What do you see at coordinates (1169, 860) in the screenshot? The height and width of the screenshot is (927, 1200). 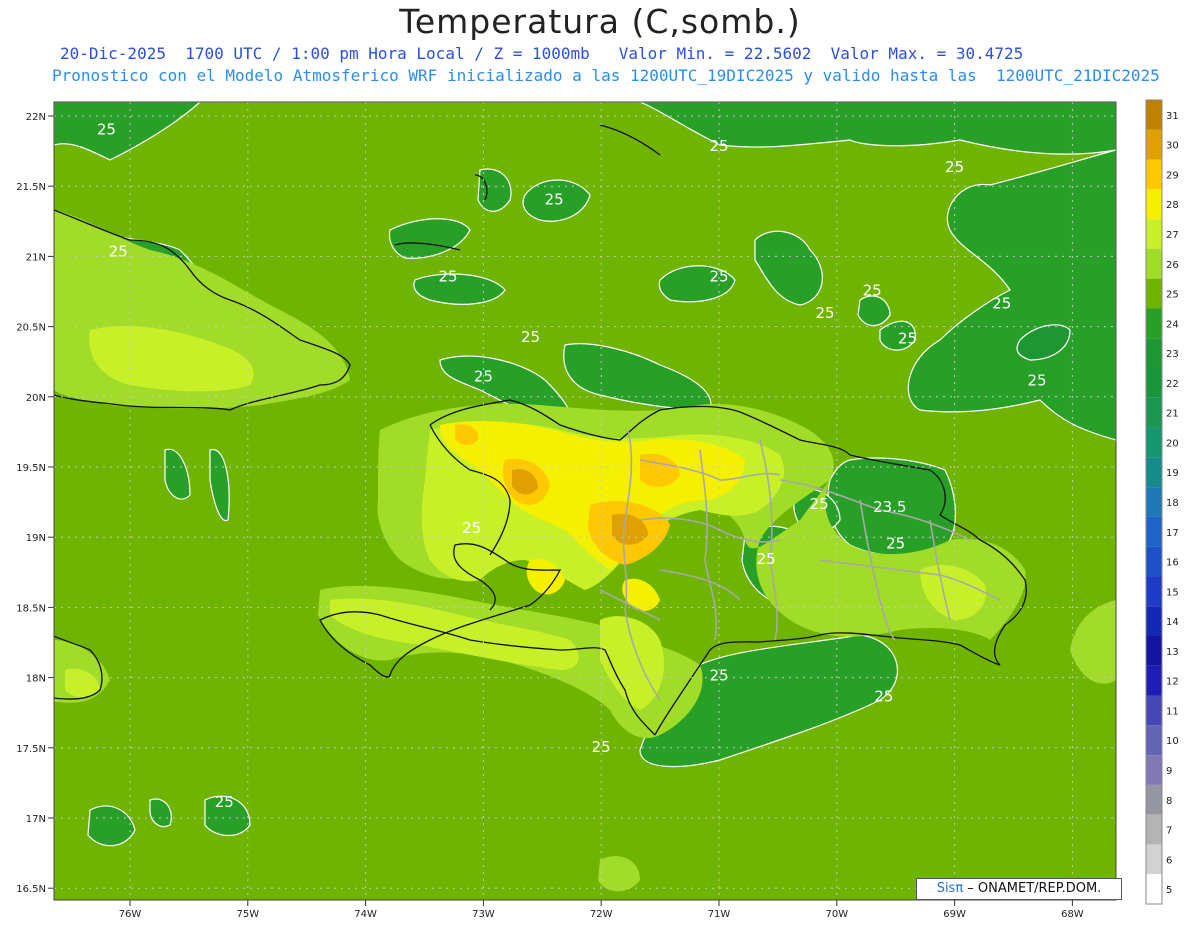 I see `colorbar-label: 6` at bounding box center [1169, 860].